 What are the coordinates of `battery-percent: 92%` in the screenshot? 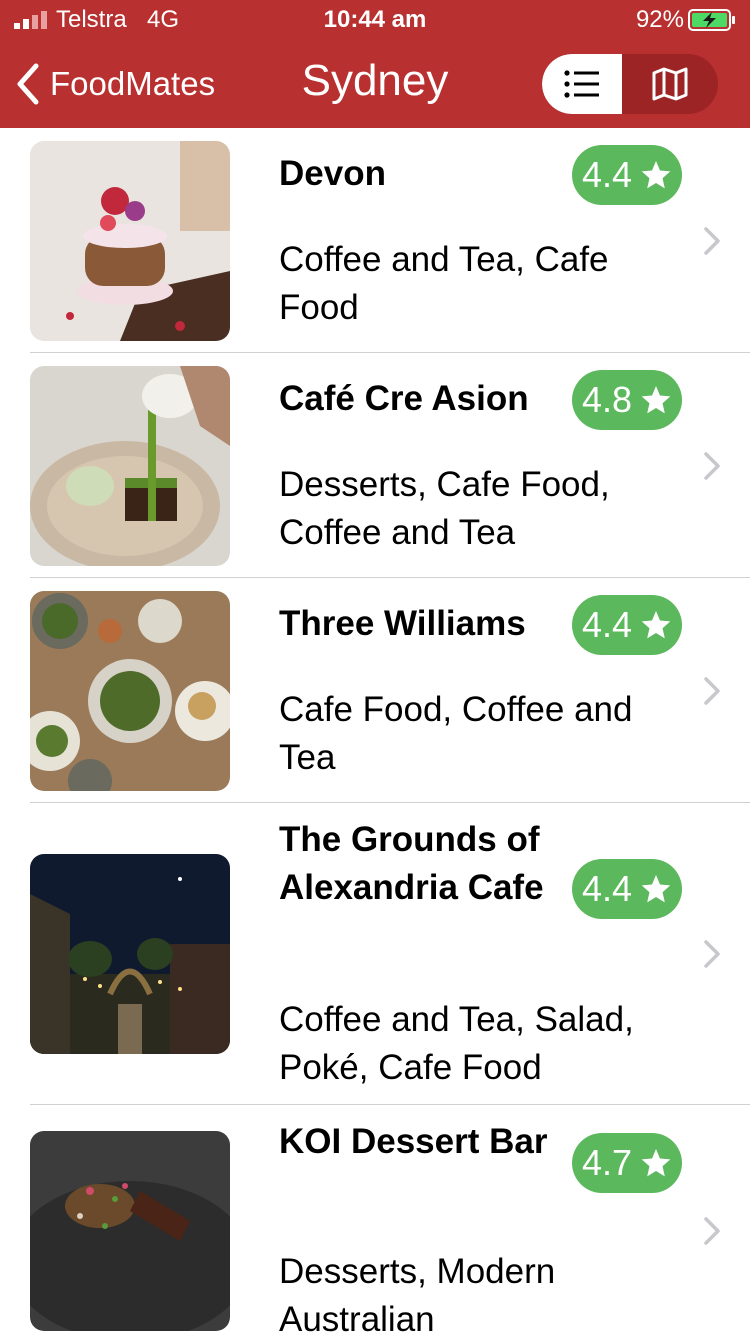 It's located at (659, 19).